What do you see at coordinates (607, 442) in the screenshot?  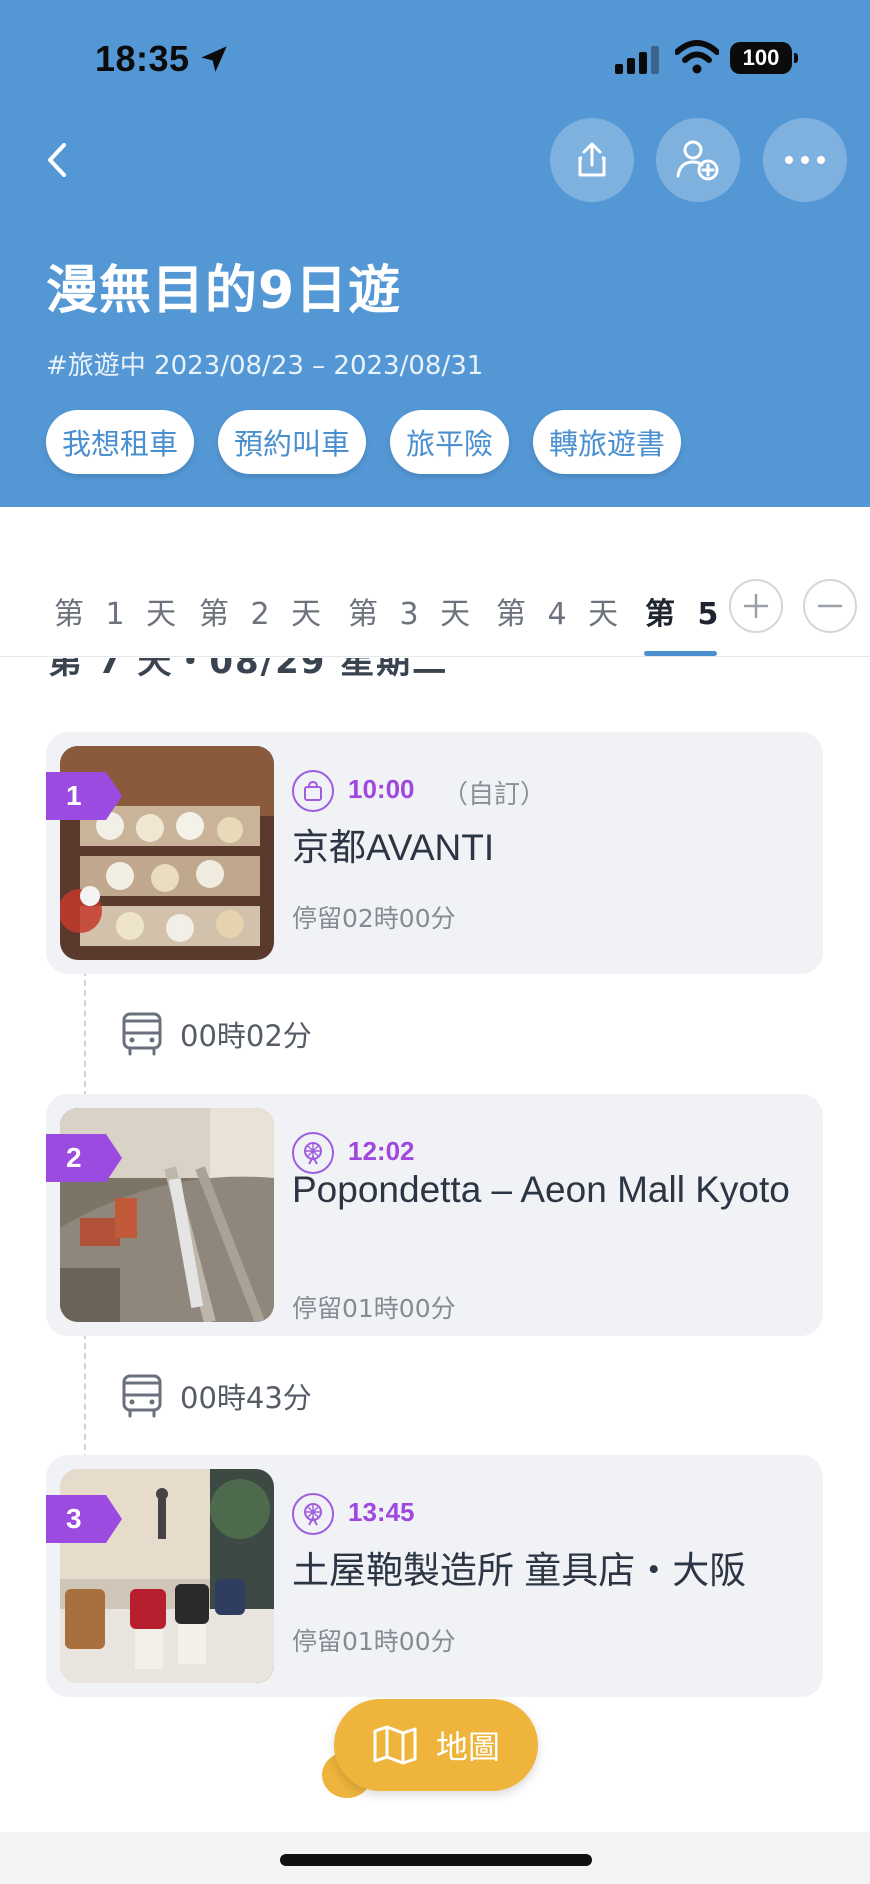 I see `chip-convert-guidebook: 轉旅遊書` at bounding box center [607, 442].